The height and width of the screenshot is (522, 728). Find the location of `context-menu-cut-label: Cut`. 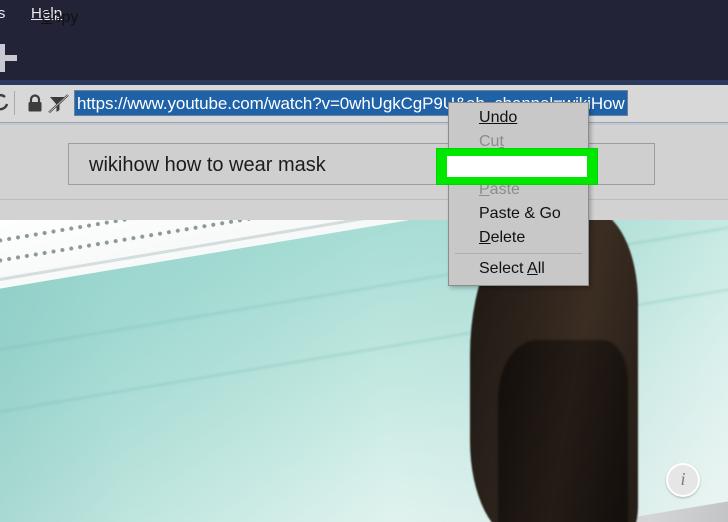

context-menu-cut-label: Cut is located at coordinates (491, 141).